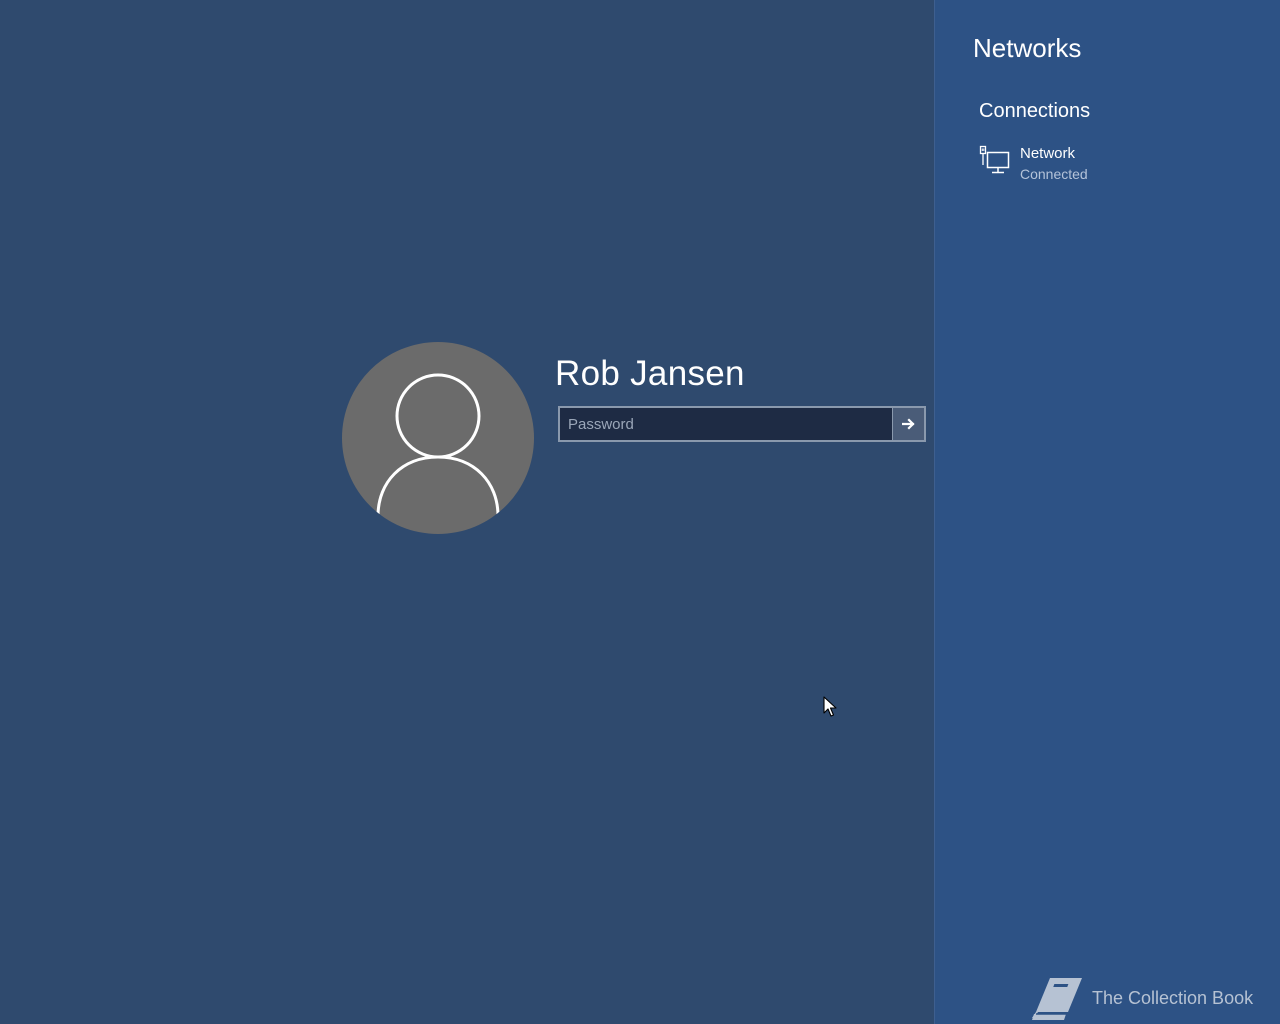  I want to click on mouse-cursor-icon, so click(830, 706).